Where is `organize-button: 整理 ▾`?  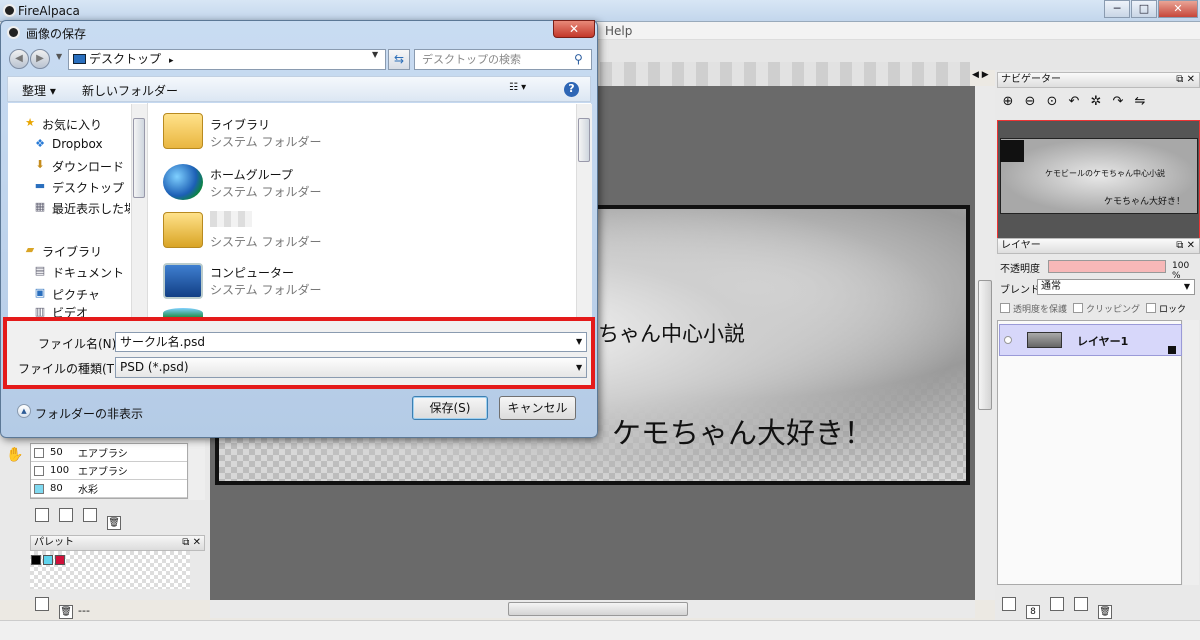
organize-button: 整理 ▾ is located at coordinates (39, 90).